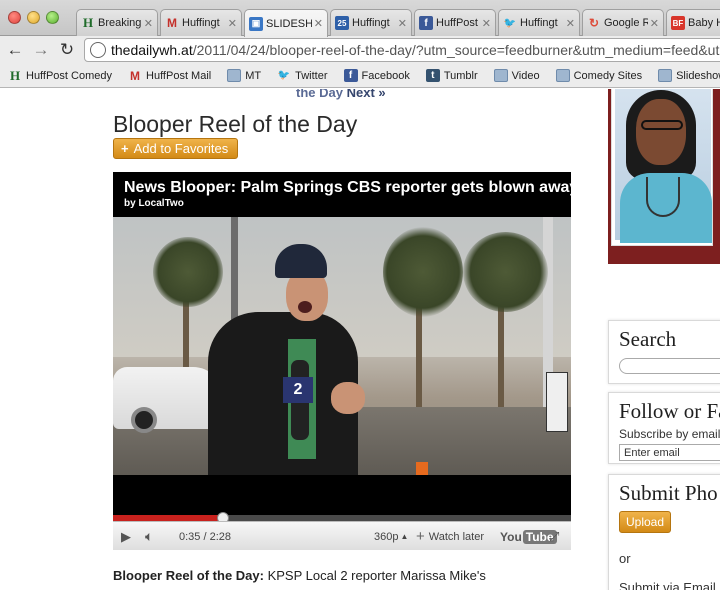 The image size is (720, 590). What do you see at coordinates (319, 94) in the screenshot?
I see `prev-post-link: the Day` at bounding box center [319, 94].